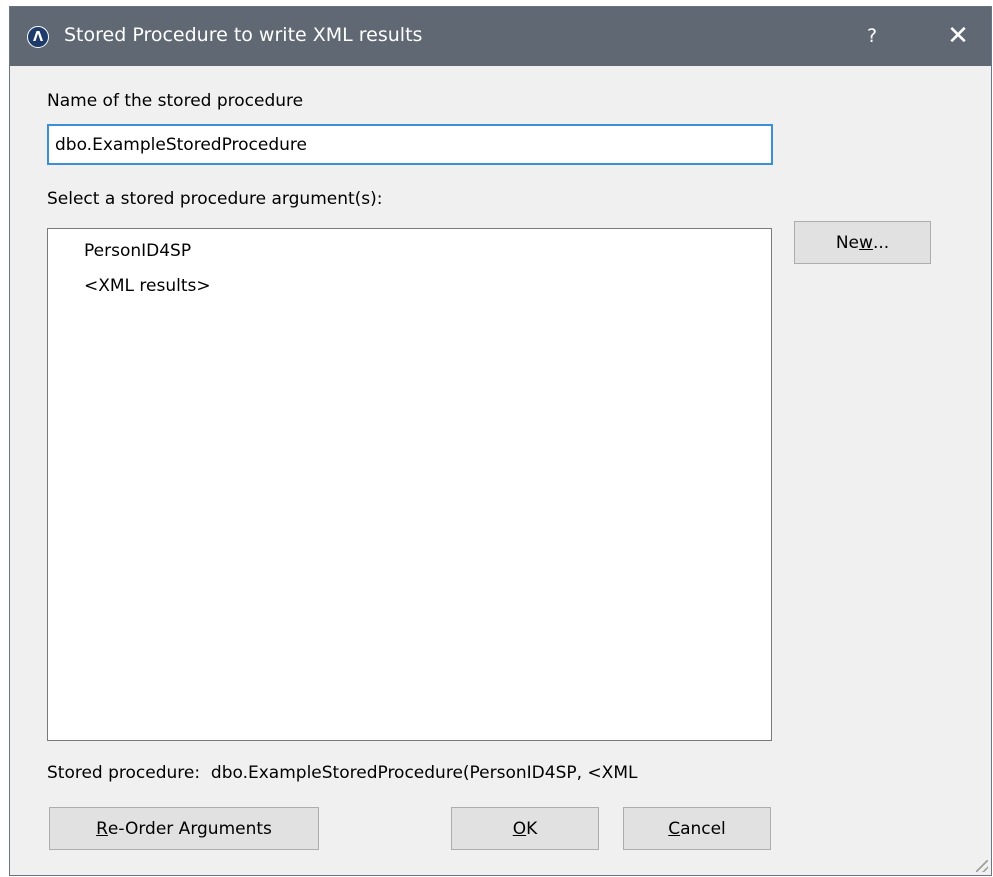 The width and height of the screenshot is (993, 877). What do you see at coordinates (189, 828) in the screenshot?
I see `reorder-label: e-Order Arguments` at bounding box center [189, 828].